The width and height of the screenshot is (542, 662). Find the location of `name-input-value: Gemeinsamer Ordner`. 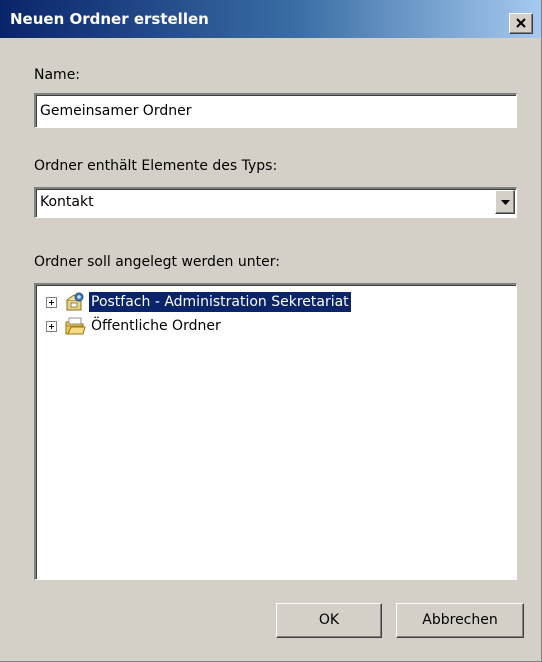

name-input-value: Gemeinsamer Ordner is located at coordinates (116, 111).